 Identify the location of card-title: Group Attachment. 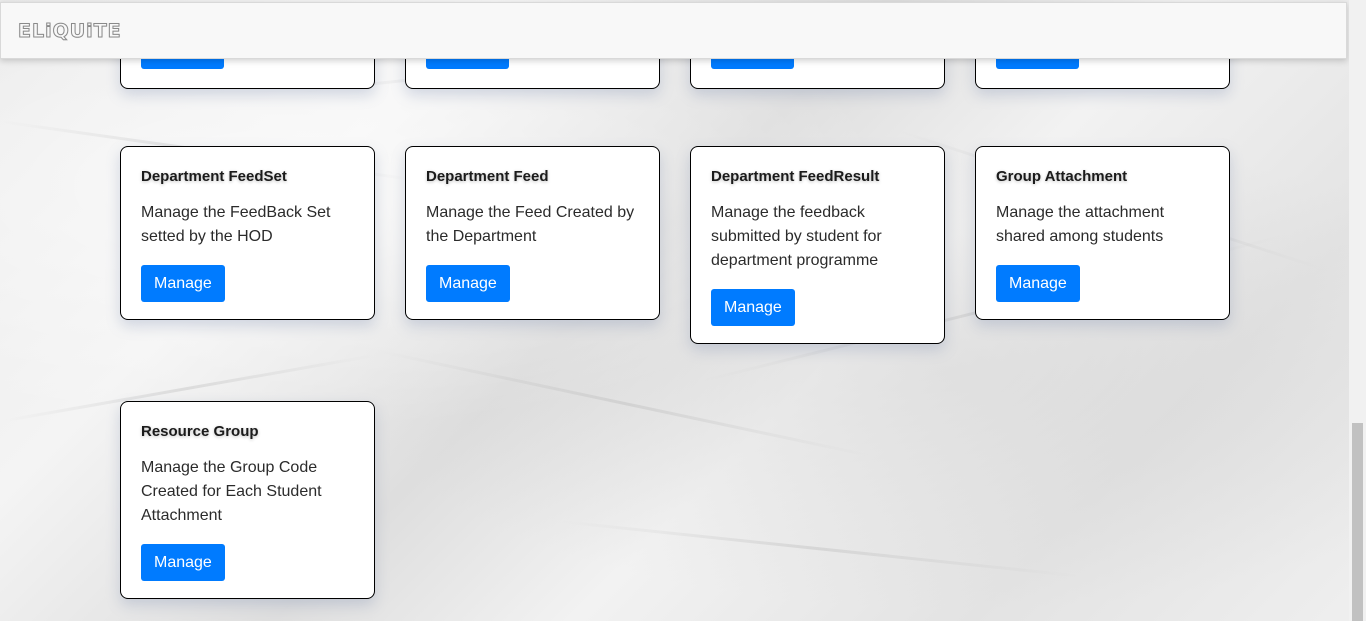
(1062, 176).